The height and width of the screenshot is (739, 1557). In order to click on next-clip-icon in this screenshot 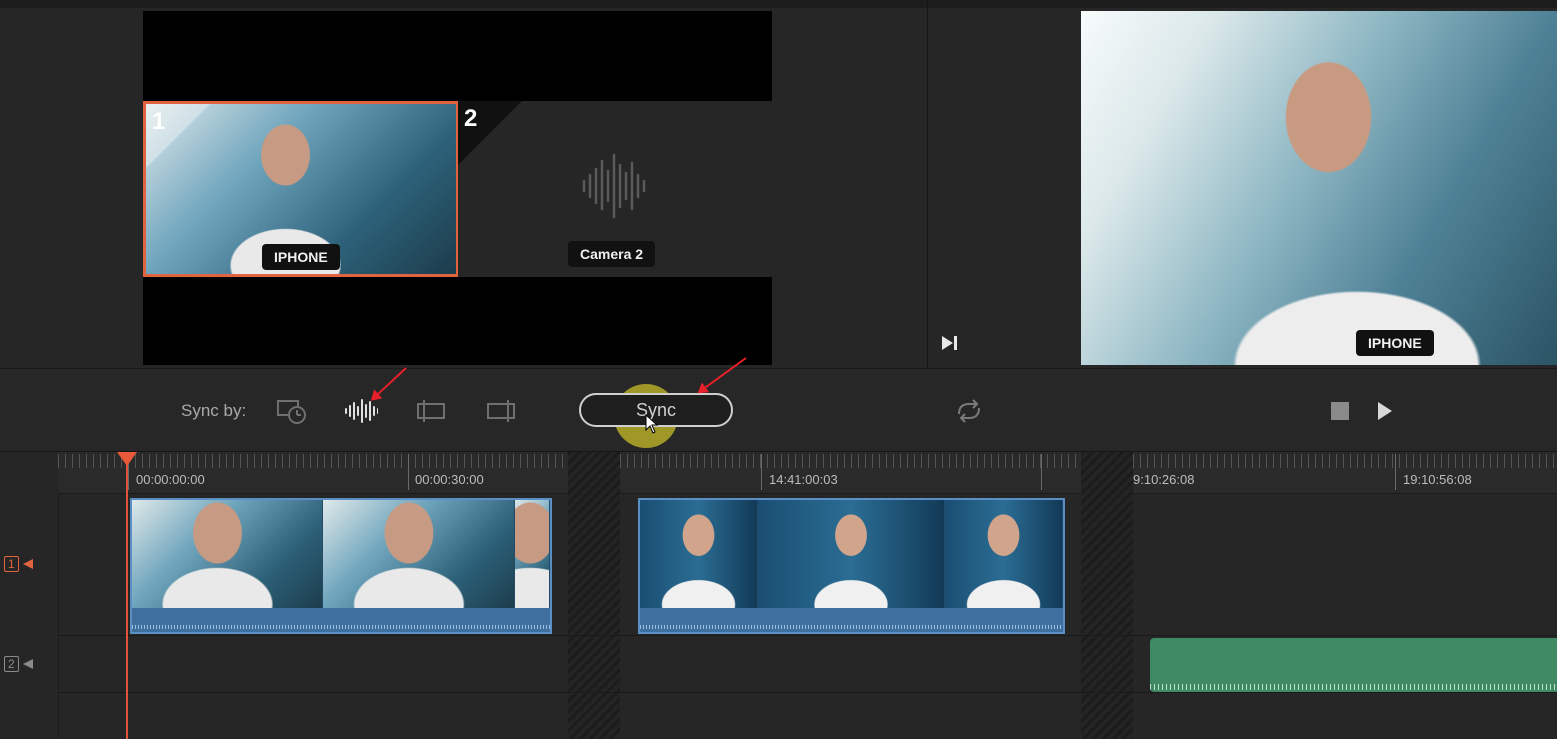, I will do `click(950, 343)`.